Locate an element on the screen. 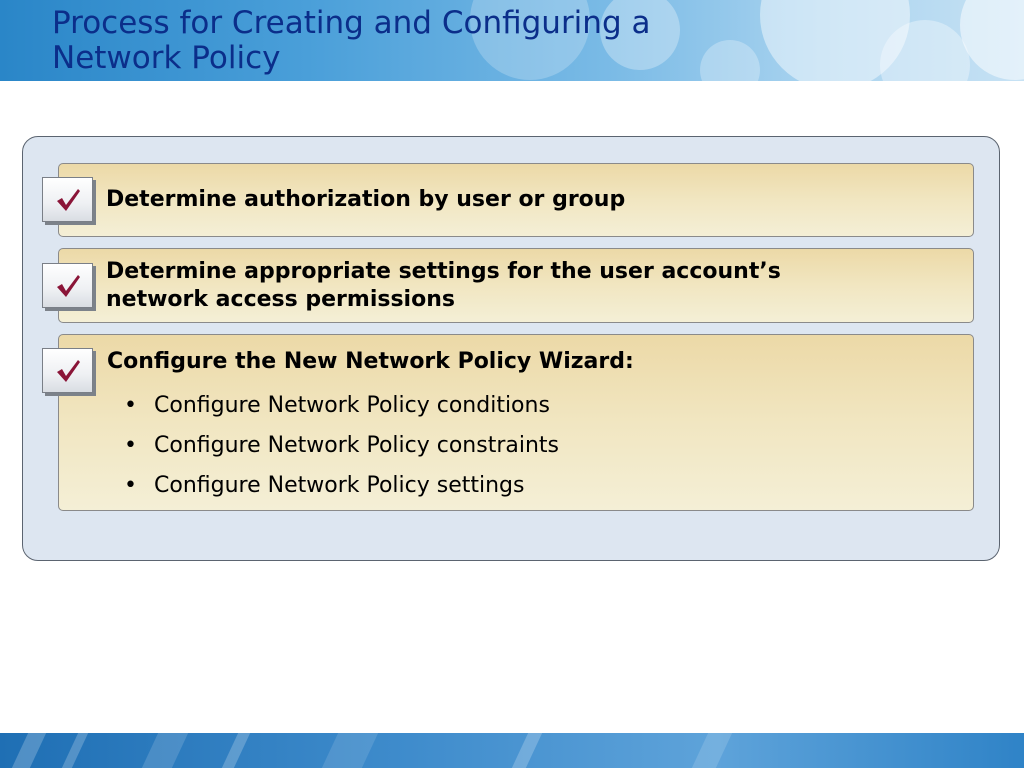 The height and width of the screenshot is (768, 1024). footer-banner is located at coordinates (512, 750).